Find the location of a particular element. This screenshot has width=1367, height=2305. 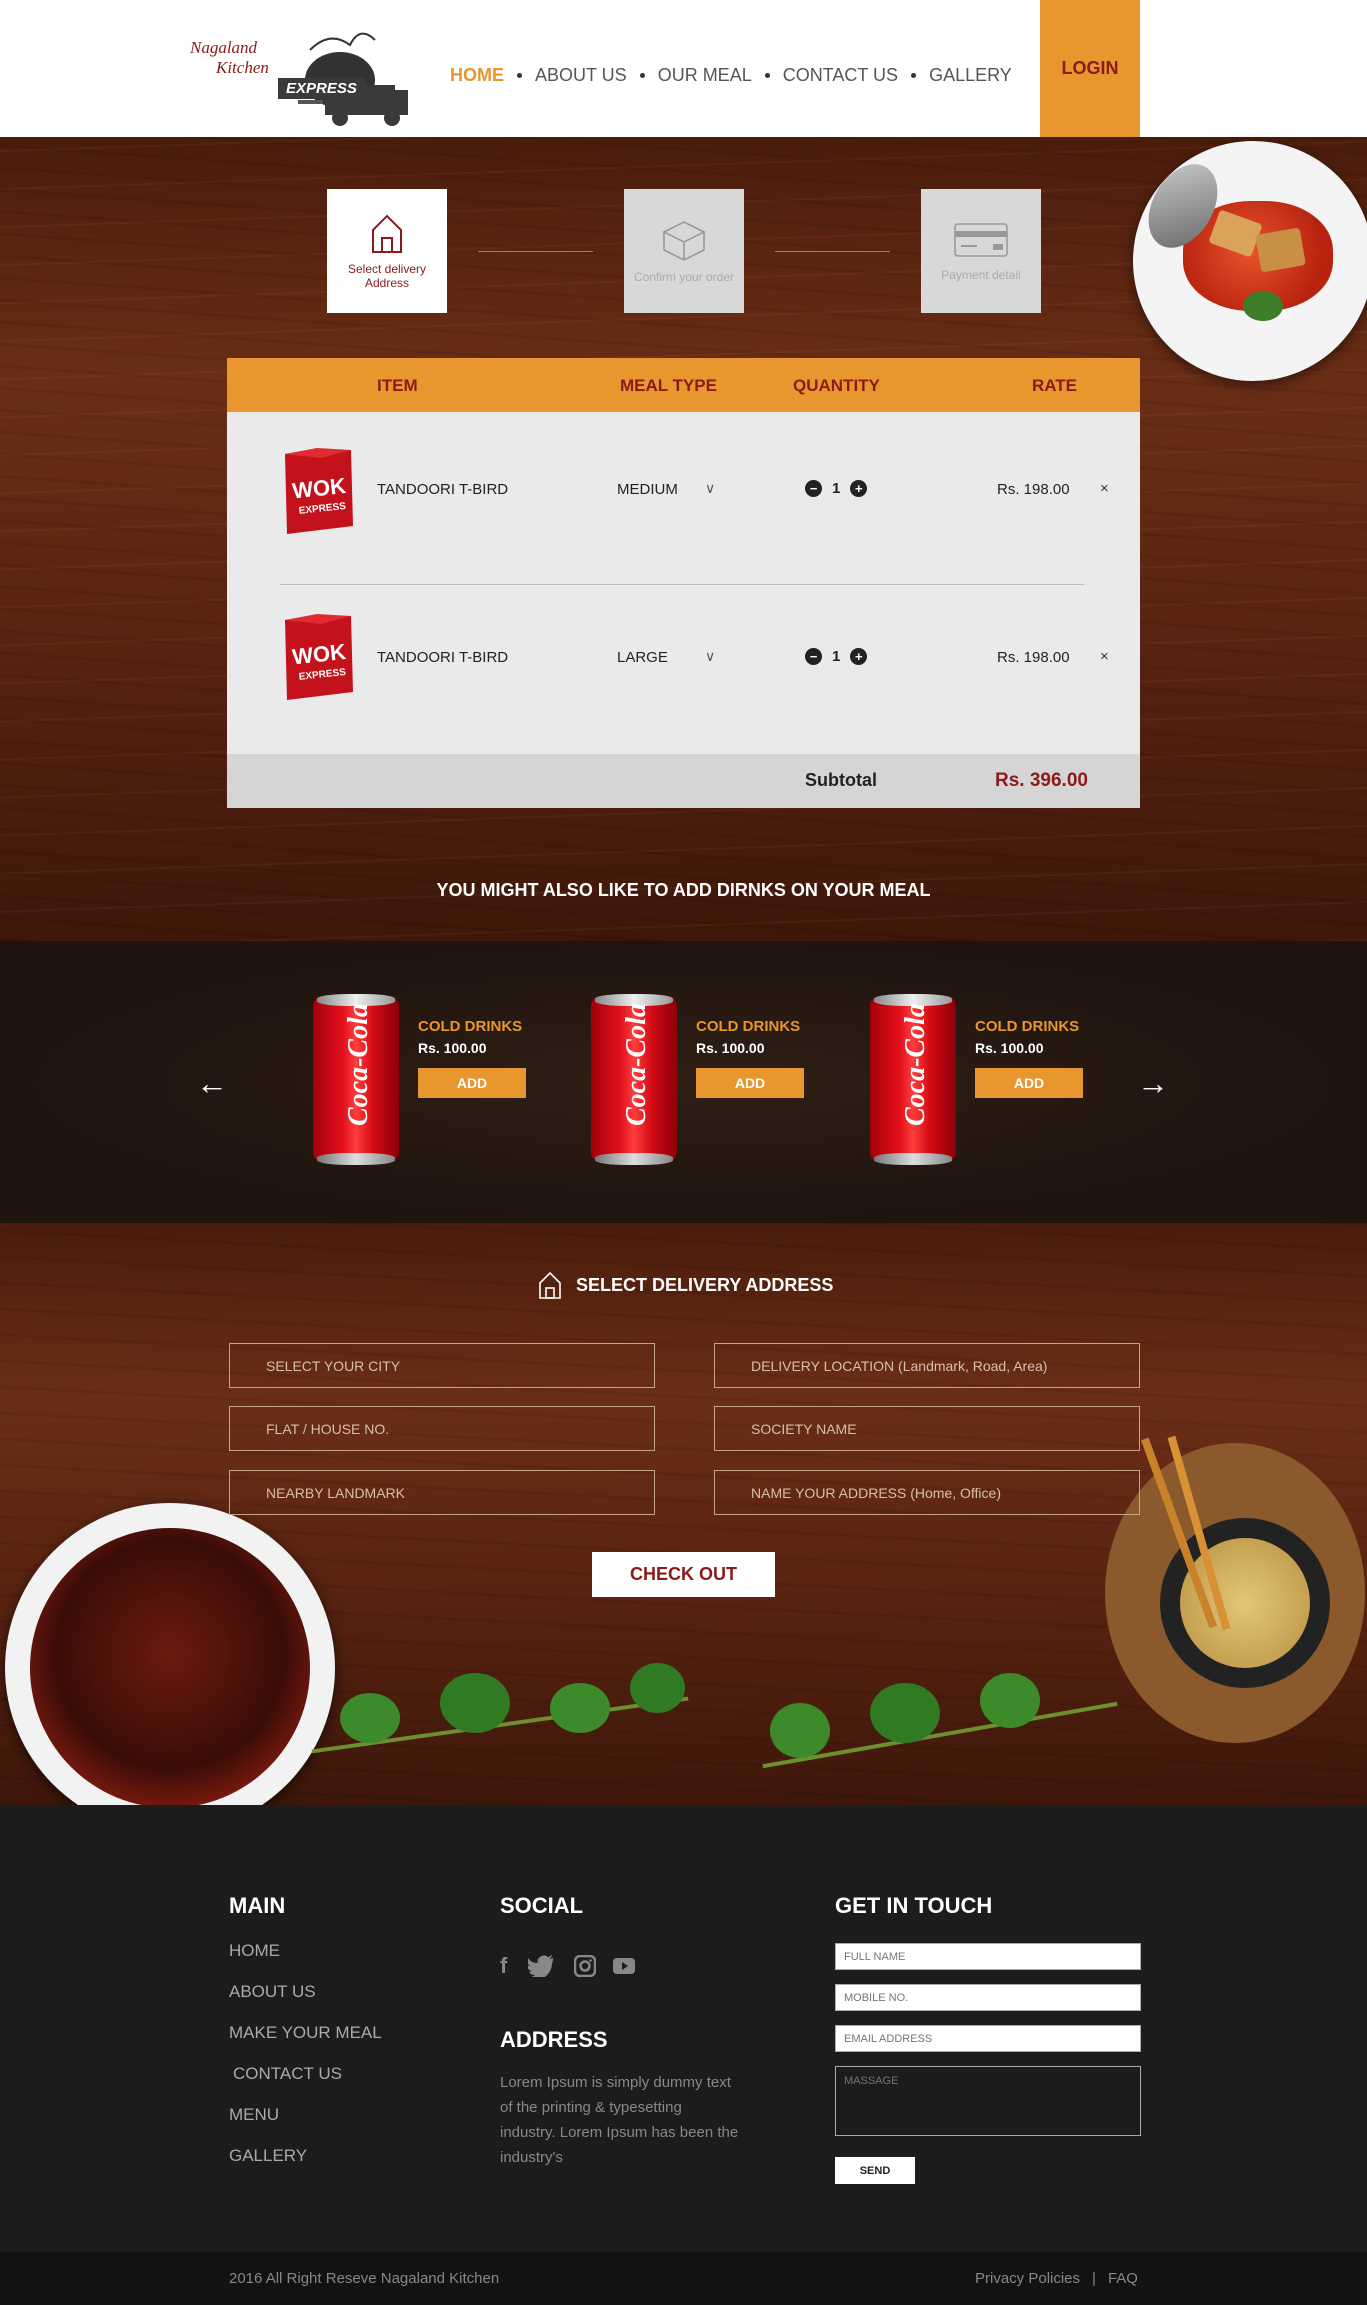

bottom-links: Privacy Policies | FAQ is located at coordinates (1056, 2278).